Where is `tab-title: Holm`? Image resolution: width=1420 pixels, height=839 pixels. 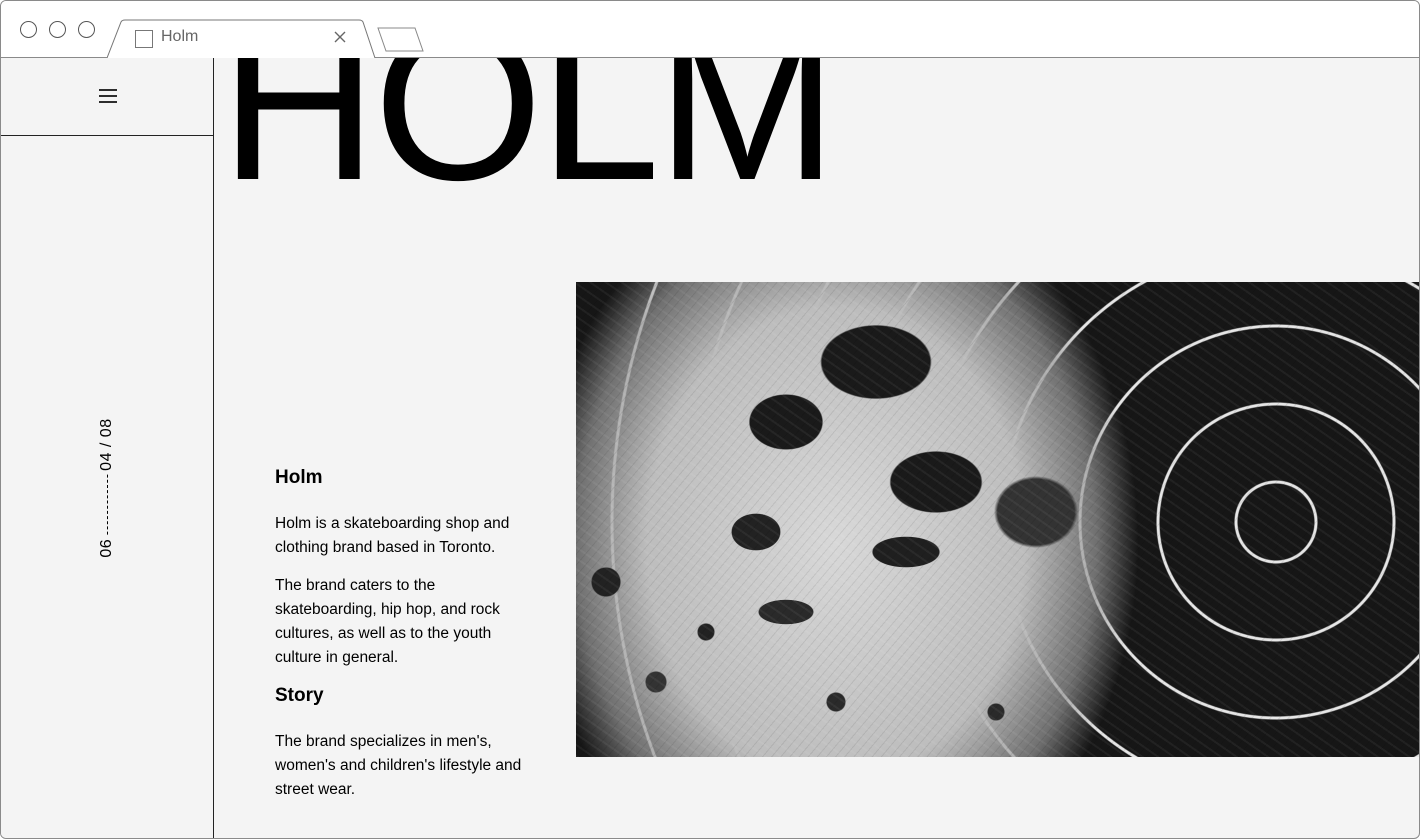
tab-title: Holm is located at coordinates (180, 36).